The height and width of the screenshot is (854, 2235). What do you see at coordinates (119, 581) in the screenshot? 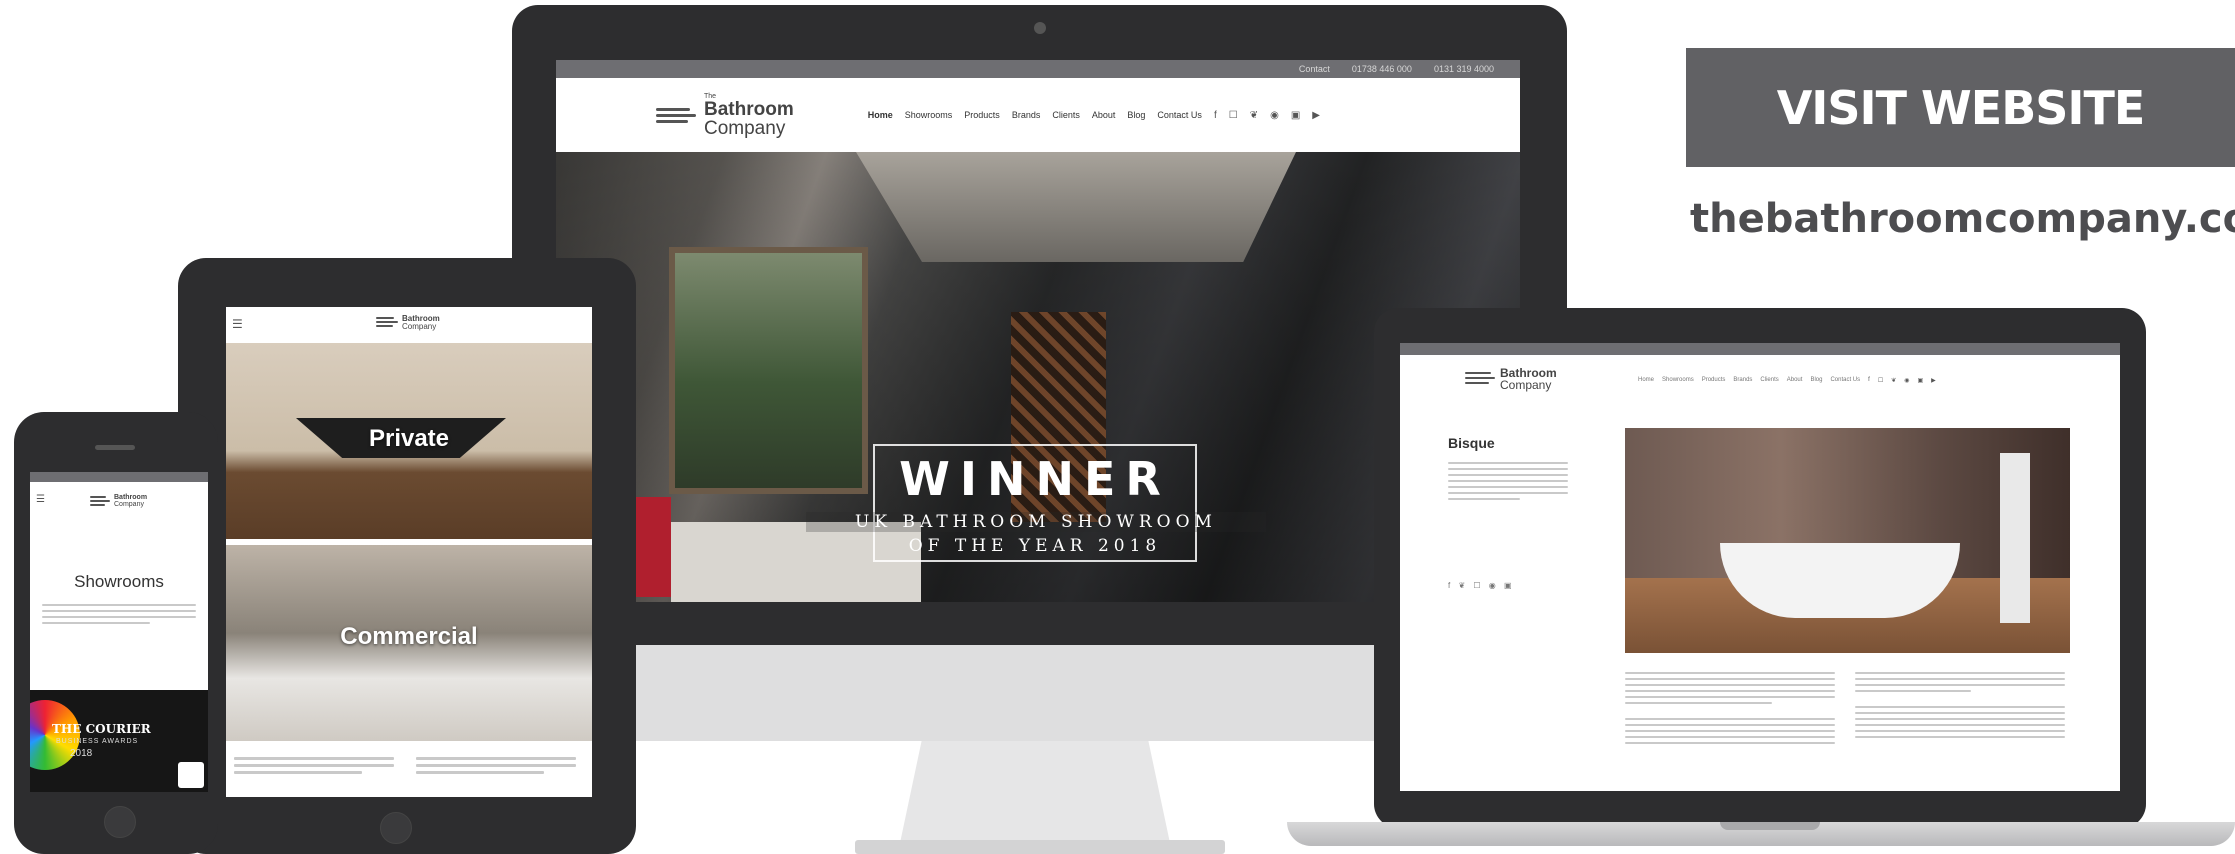
I see `phone-heading: Showrooms` at bounding box center [119, 581].